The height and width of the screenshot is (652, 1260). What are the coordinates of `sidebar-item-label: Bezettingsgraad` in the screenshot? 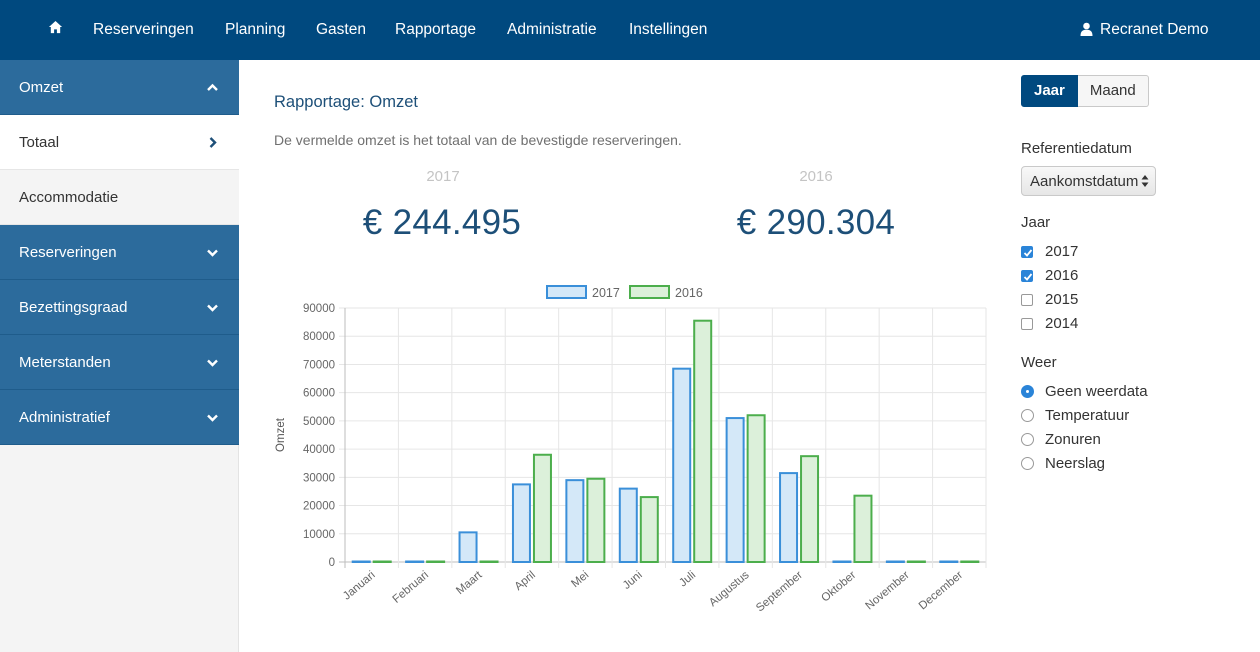 It's located at (73, 307).